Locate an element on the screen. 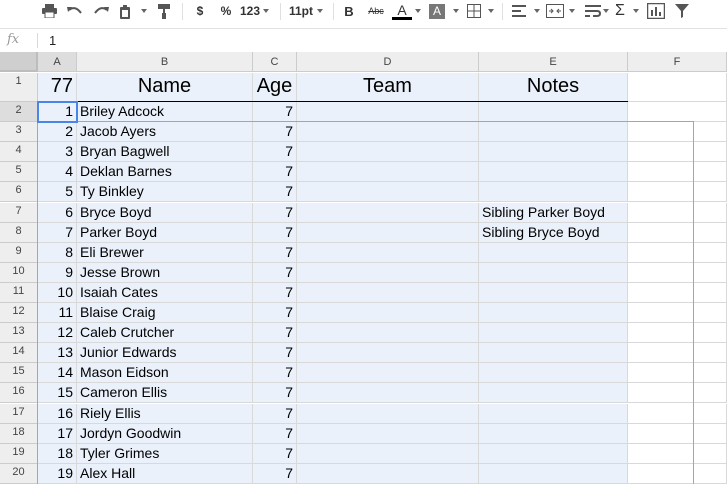  wrap-icon is located at coordinates (593, 11).